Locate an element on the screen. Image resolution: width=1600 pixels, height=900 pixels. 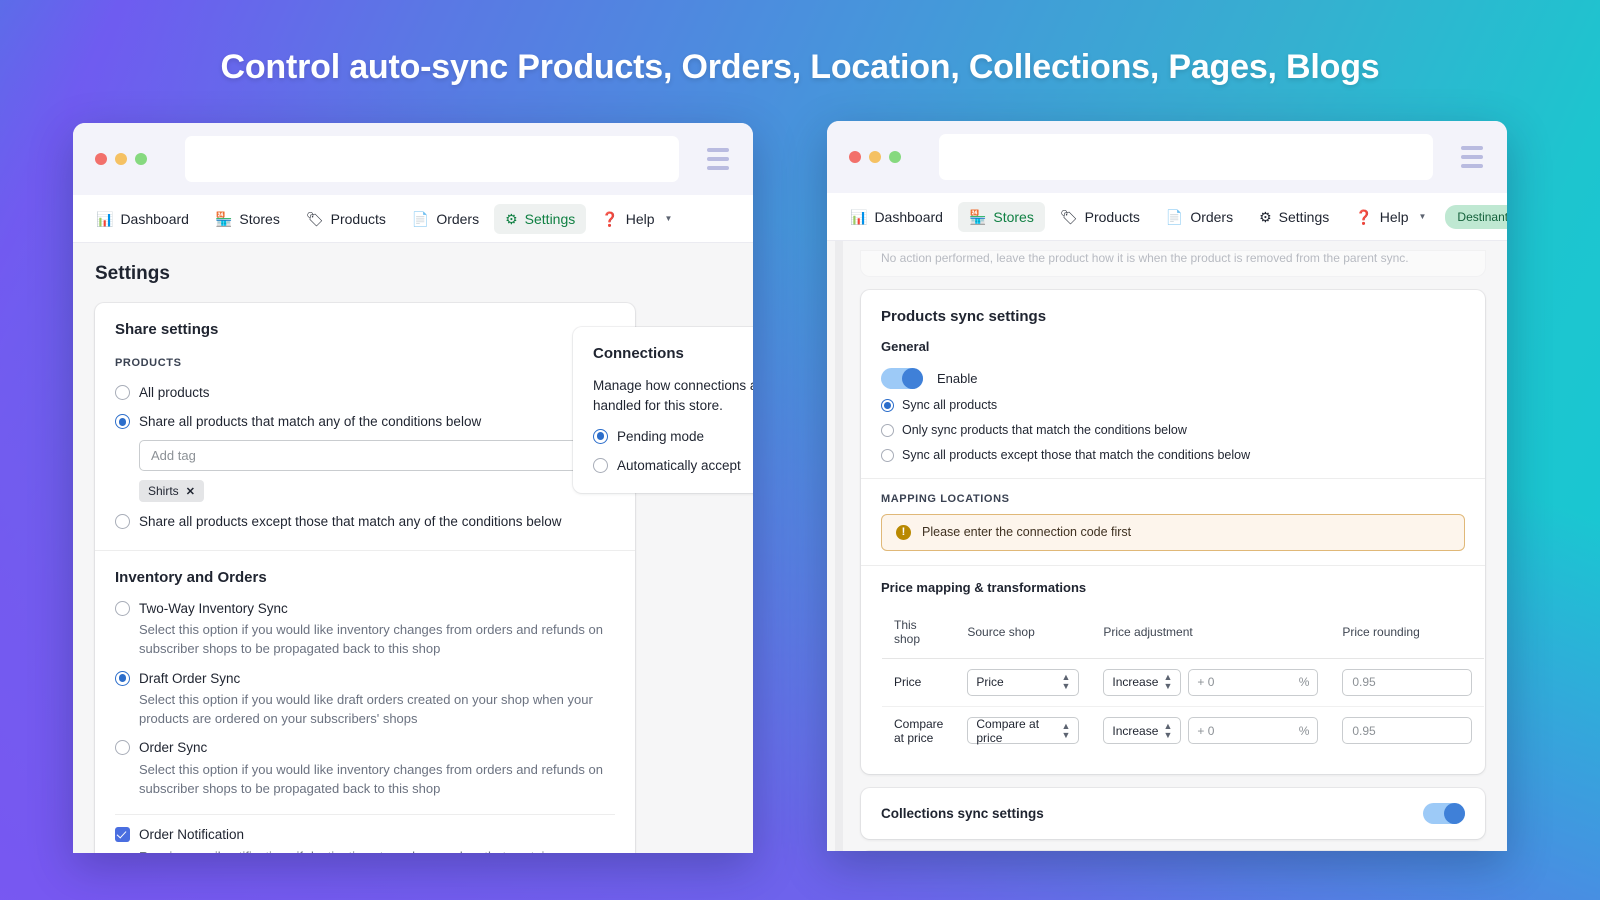
radio-option-automatically-accept: Automatically accept is located at coordinates (673, 466).